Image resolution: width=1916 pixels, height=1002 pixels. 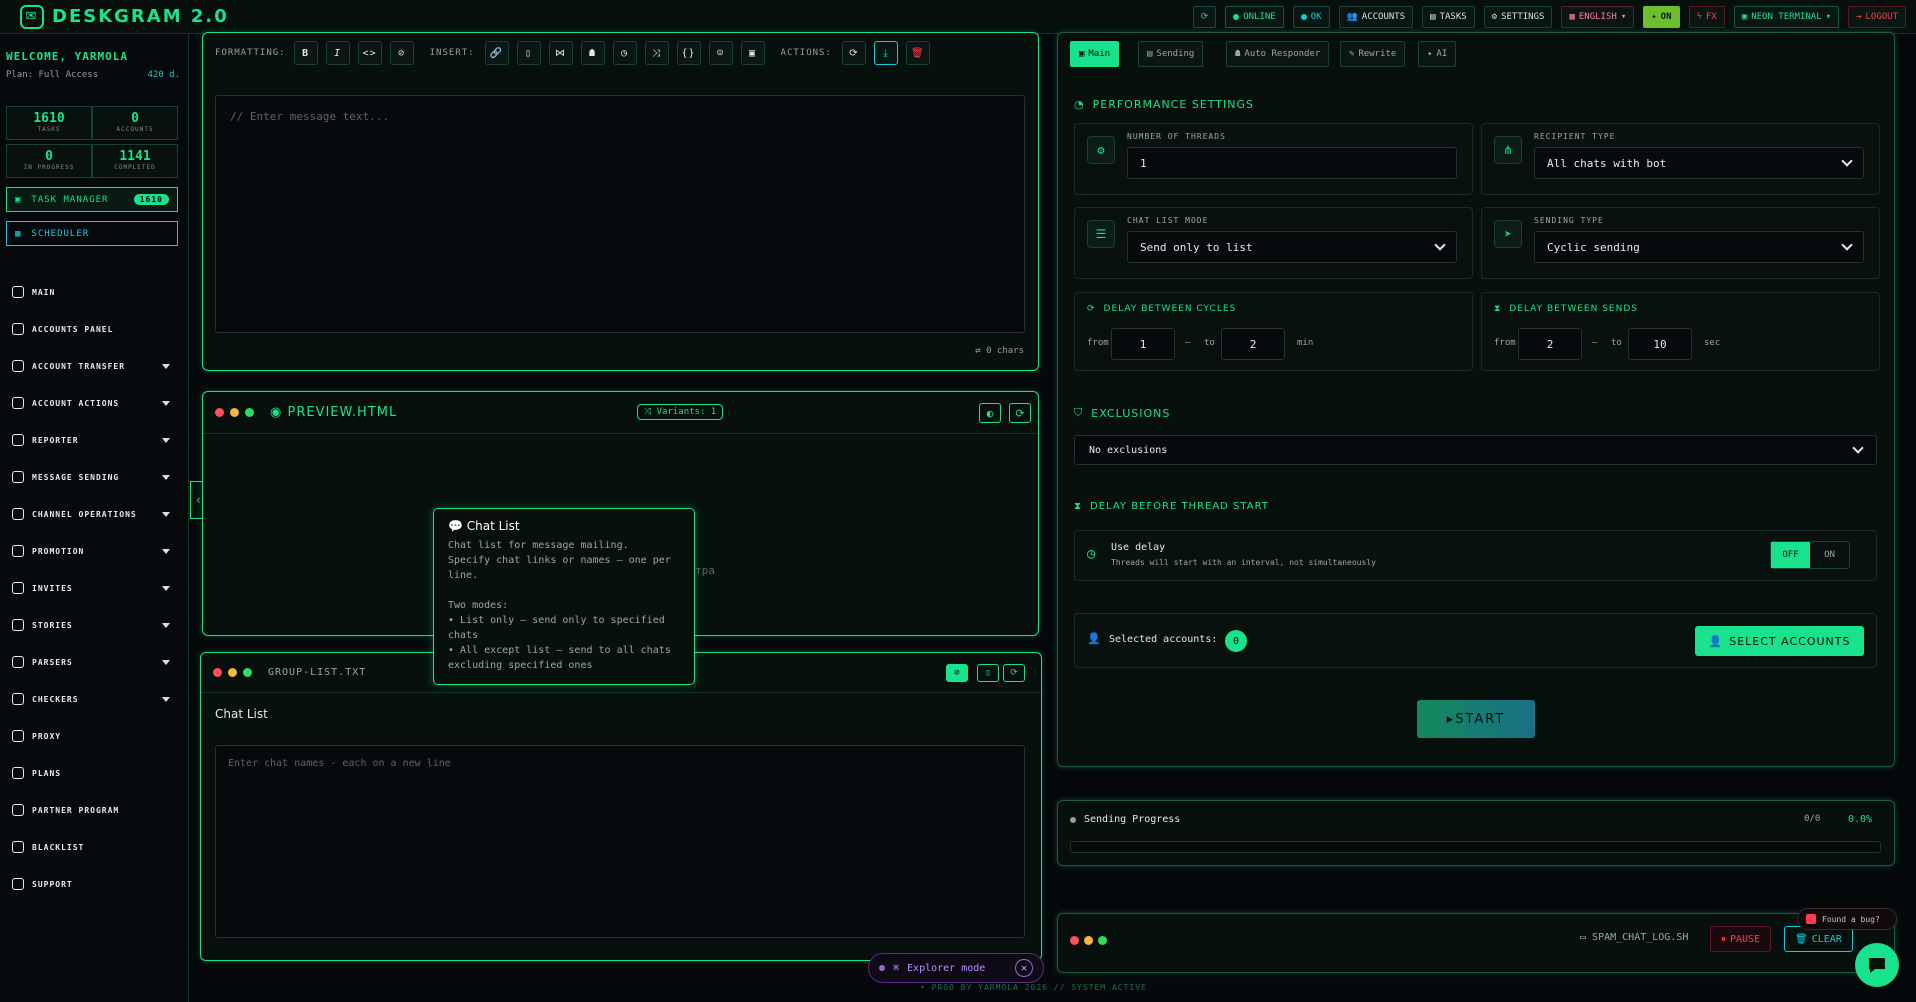 I want to click on send-type-card: ➤ SENDING TYPE Cyclic sending, so click(x=1680, y=243).